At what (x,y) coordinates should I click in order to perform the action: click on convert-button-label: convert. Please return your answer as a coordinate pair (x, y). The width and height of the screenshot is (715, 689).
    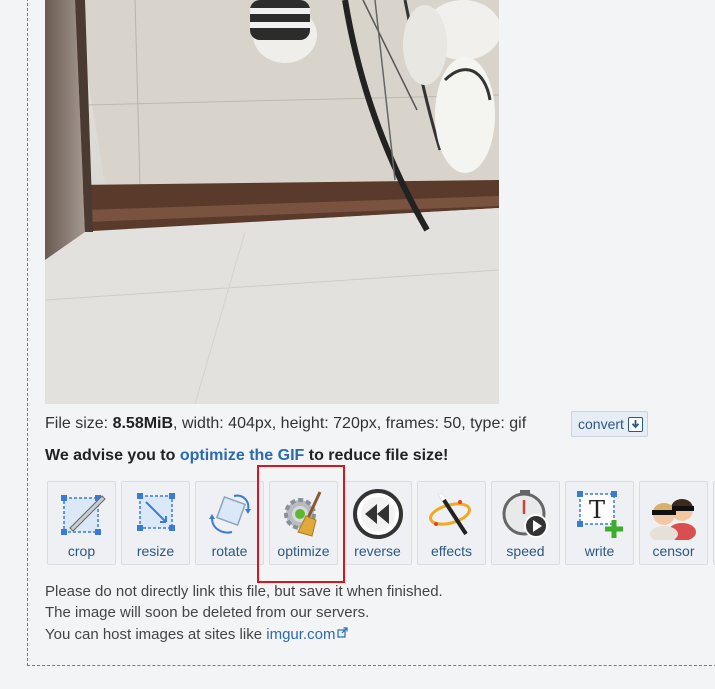
    Looking at the image, I should click on (601, 424).